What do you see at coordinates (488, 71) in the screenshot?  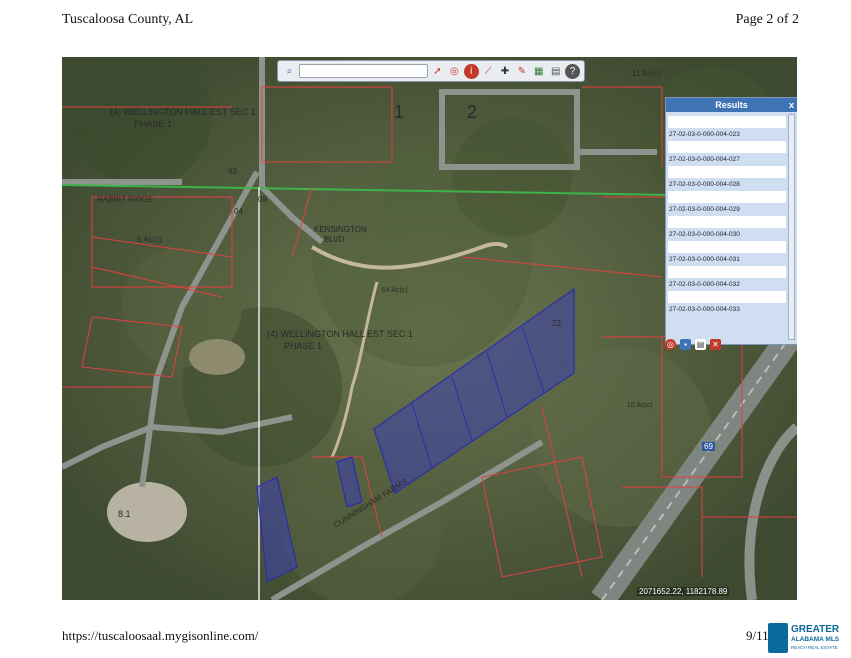 I see `measure-icon: ⟋` at bounding box center [488, 71].